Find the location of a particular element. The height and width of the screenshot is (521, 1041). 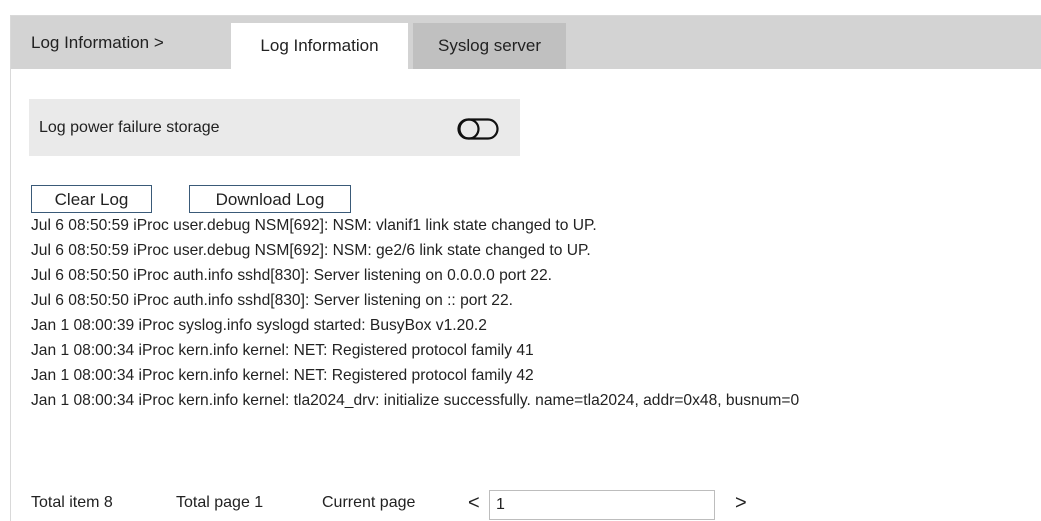

download-log-button: Download Log is located at coordinates (270, 199).